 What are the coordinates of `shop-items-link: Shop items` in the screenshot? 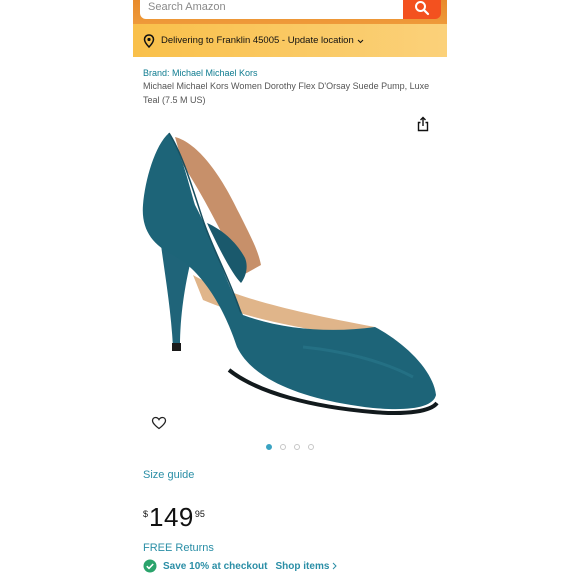 It's located at (303, 566).